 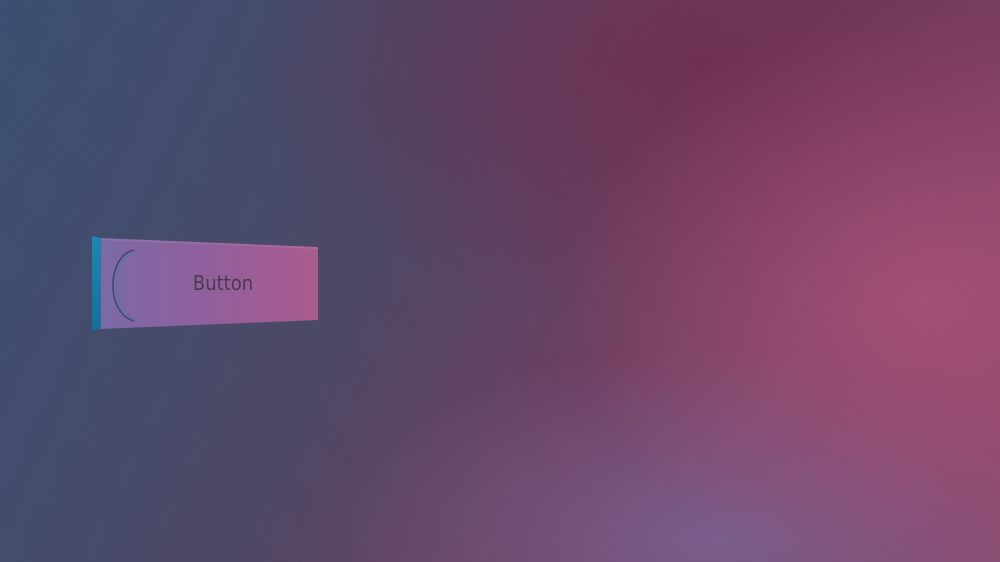 I want to click on button-side-edge, so click(x=96, y=283).